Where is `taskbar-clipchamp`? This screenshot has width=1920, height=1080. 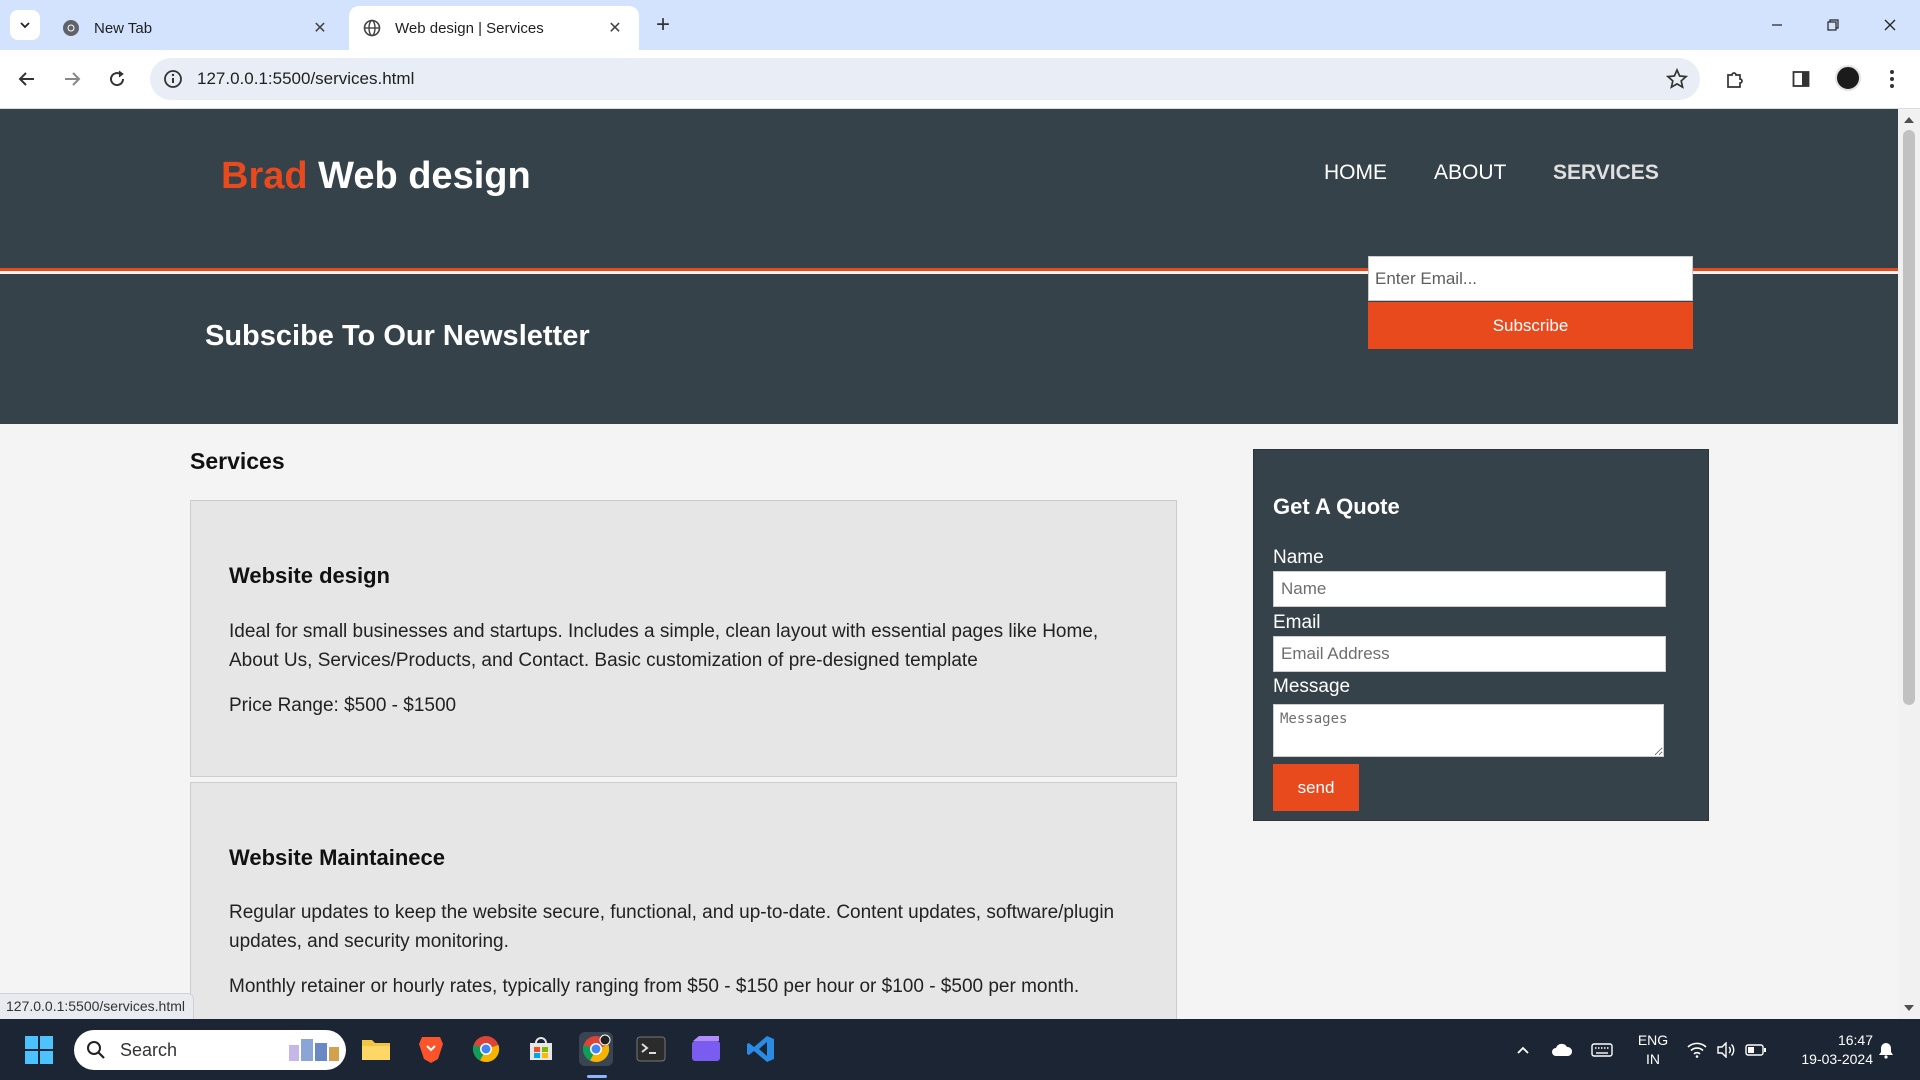
taskbar-clipchamp is located at coordinates (706, 1049).